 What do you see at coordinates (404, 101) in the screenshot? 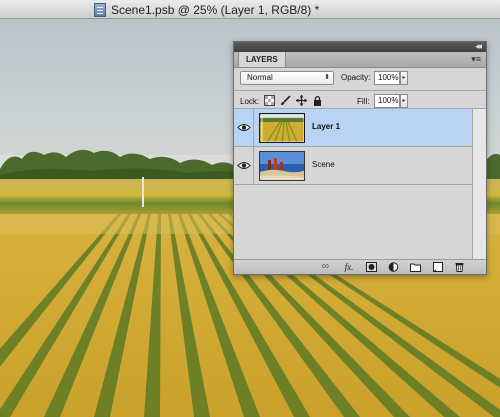
I see `fill-slider-arrow-icon: ▸` at bounding box center [404, 101].